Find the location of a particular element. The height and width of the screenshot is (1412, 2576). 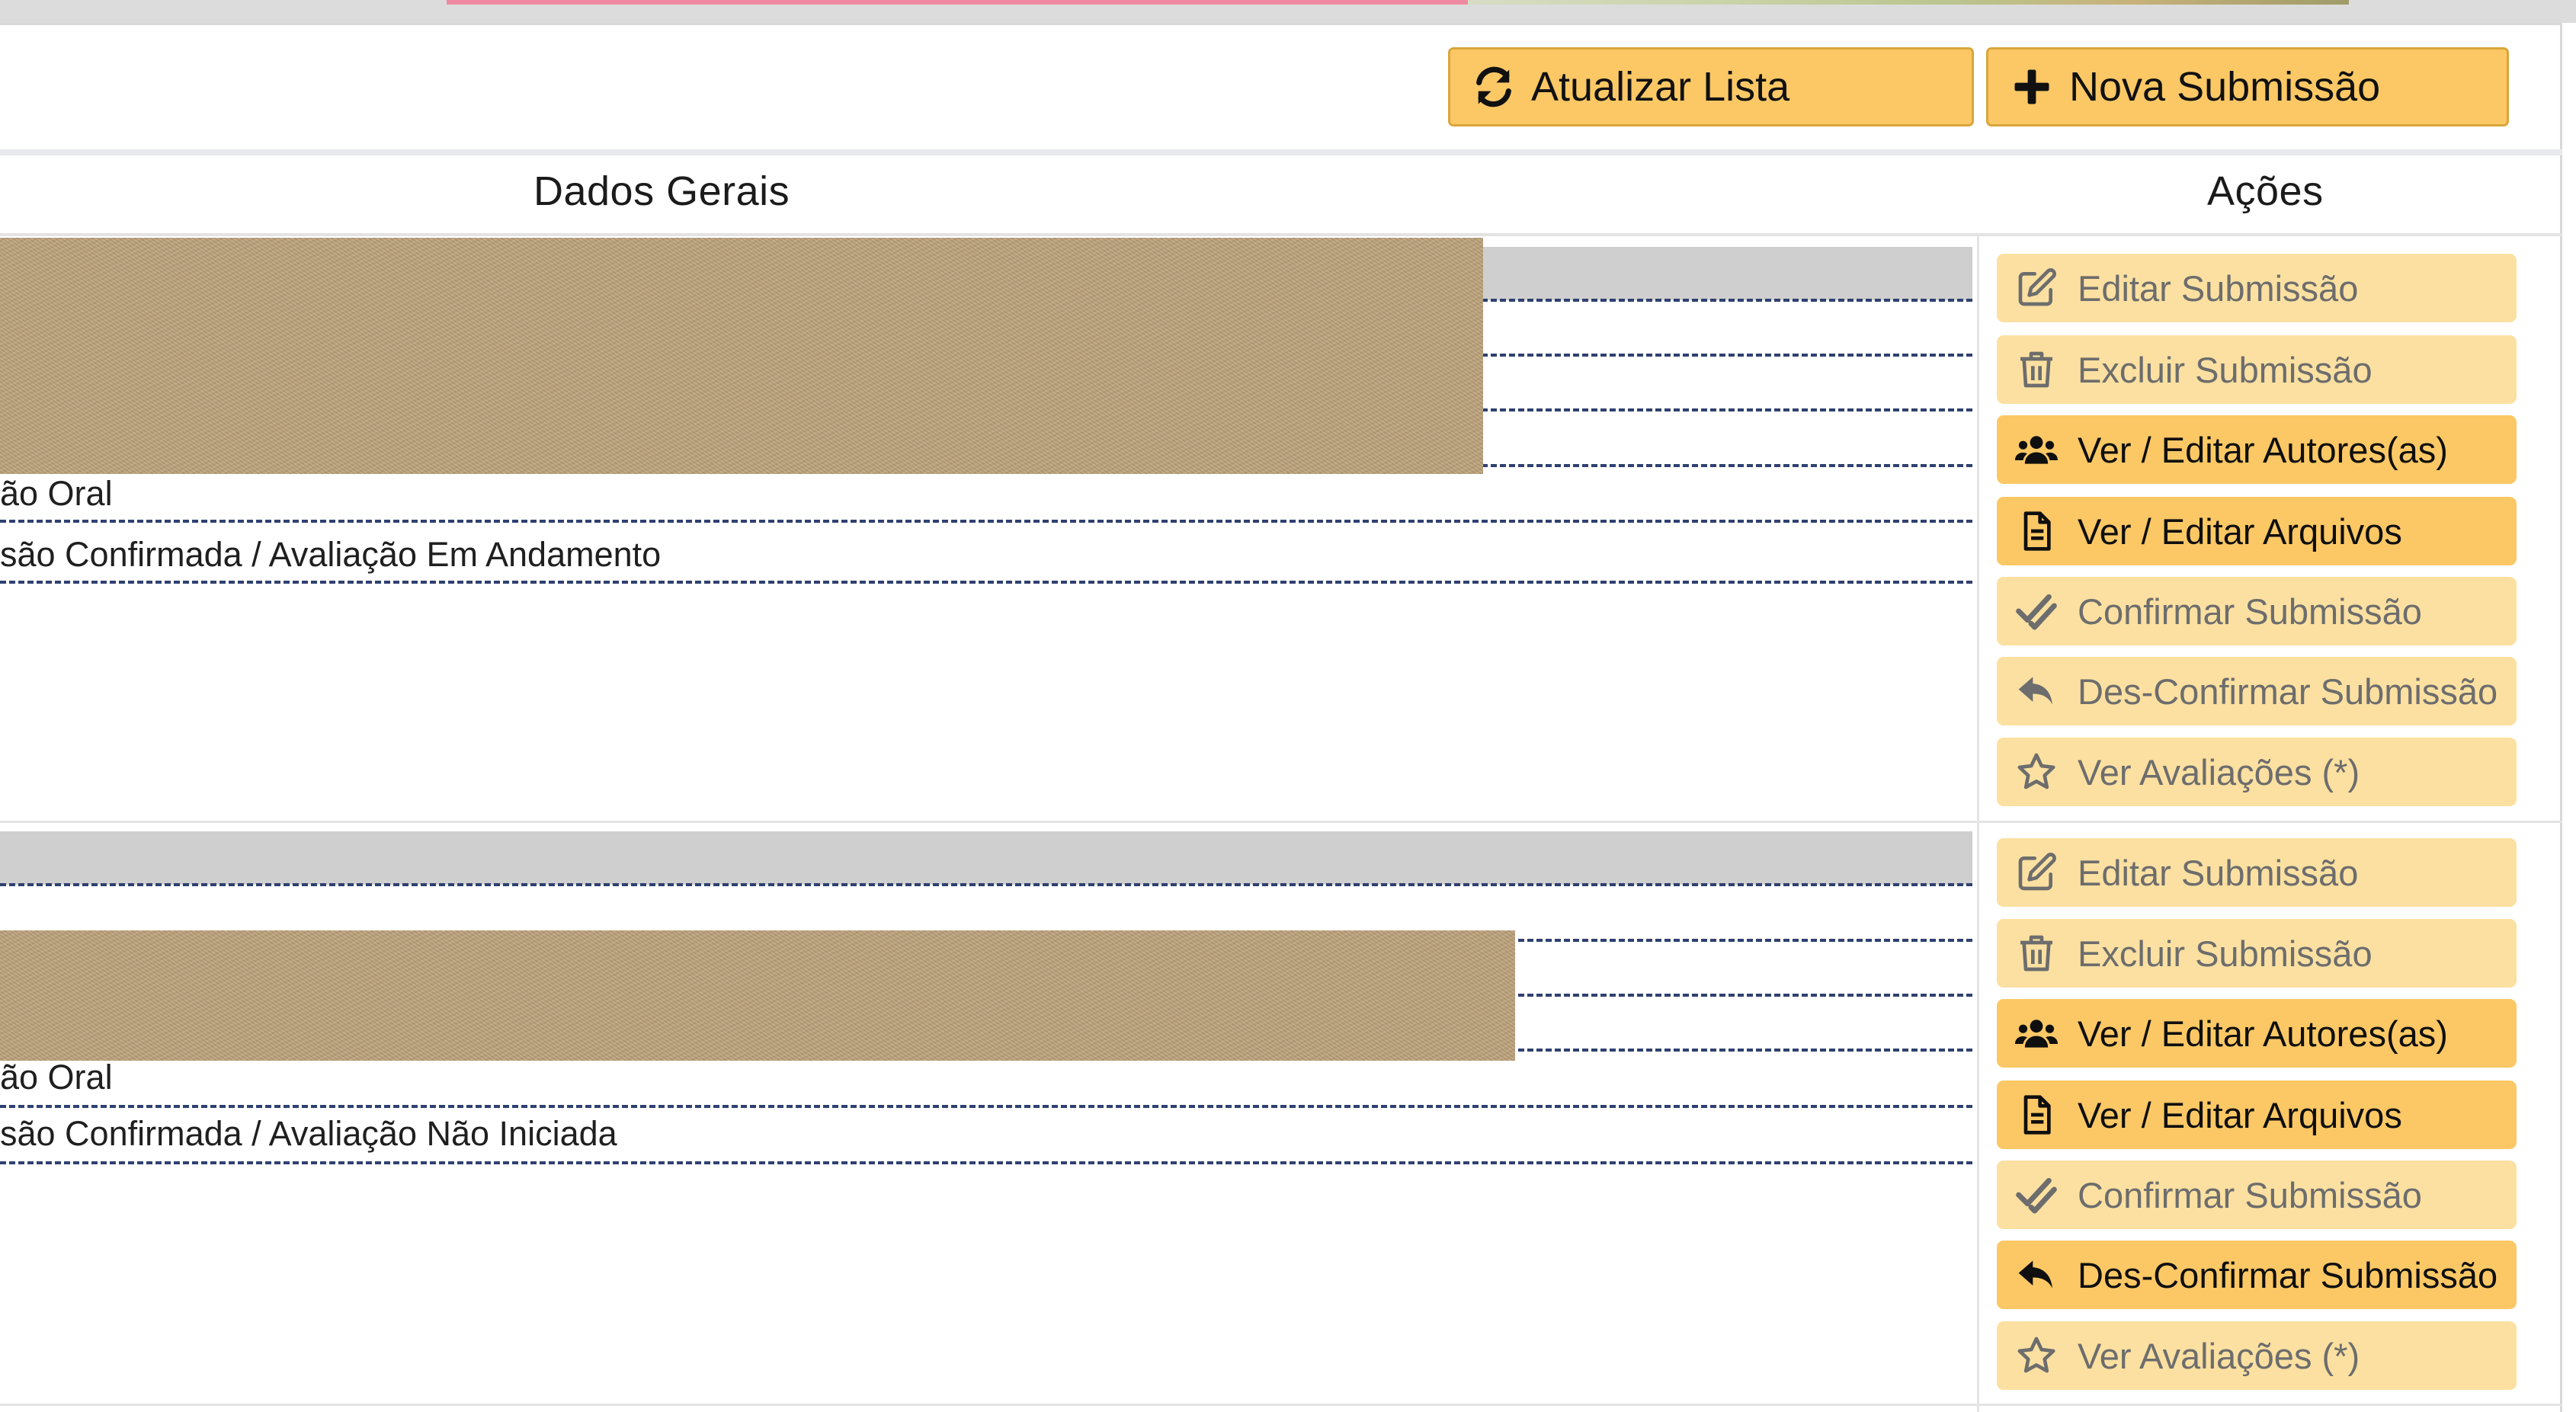

header-divider is located at coordinates (1281, 234).